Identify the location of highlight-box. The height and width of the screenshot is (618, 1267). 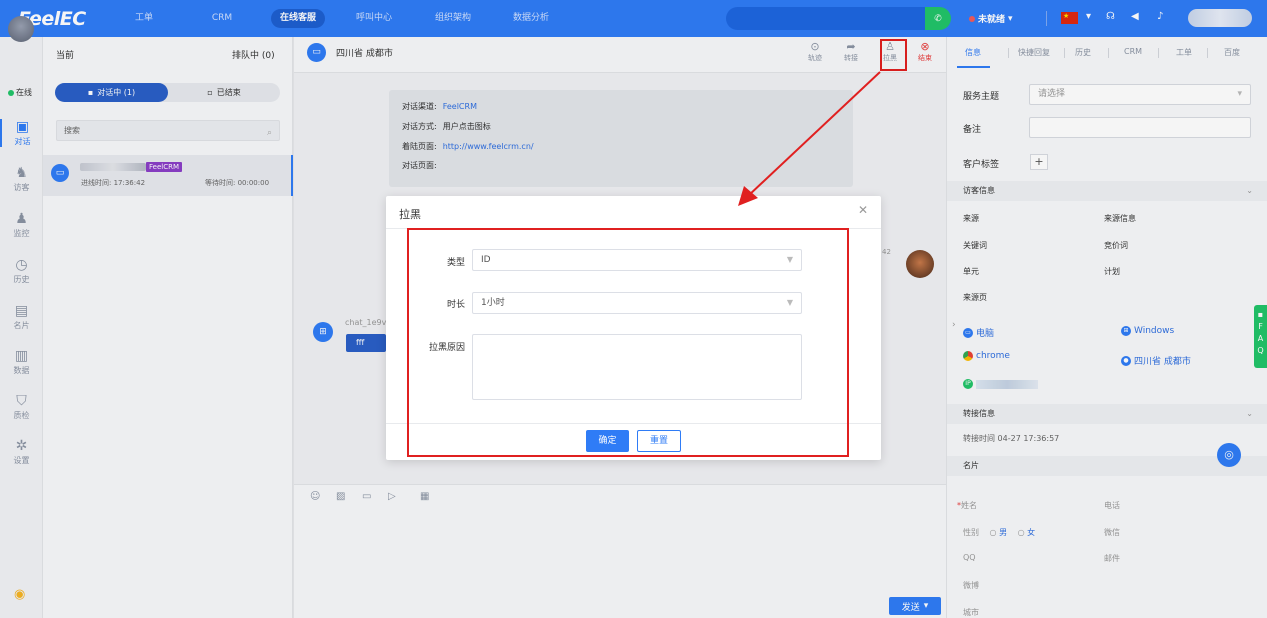
(628, 342).